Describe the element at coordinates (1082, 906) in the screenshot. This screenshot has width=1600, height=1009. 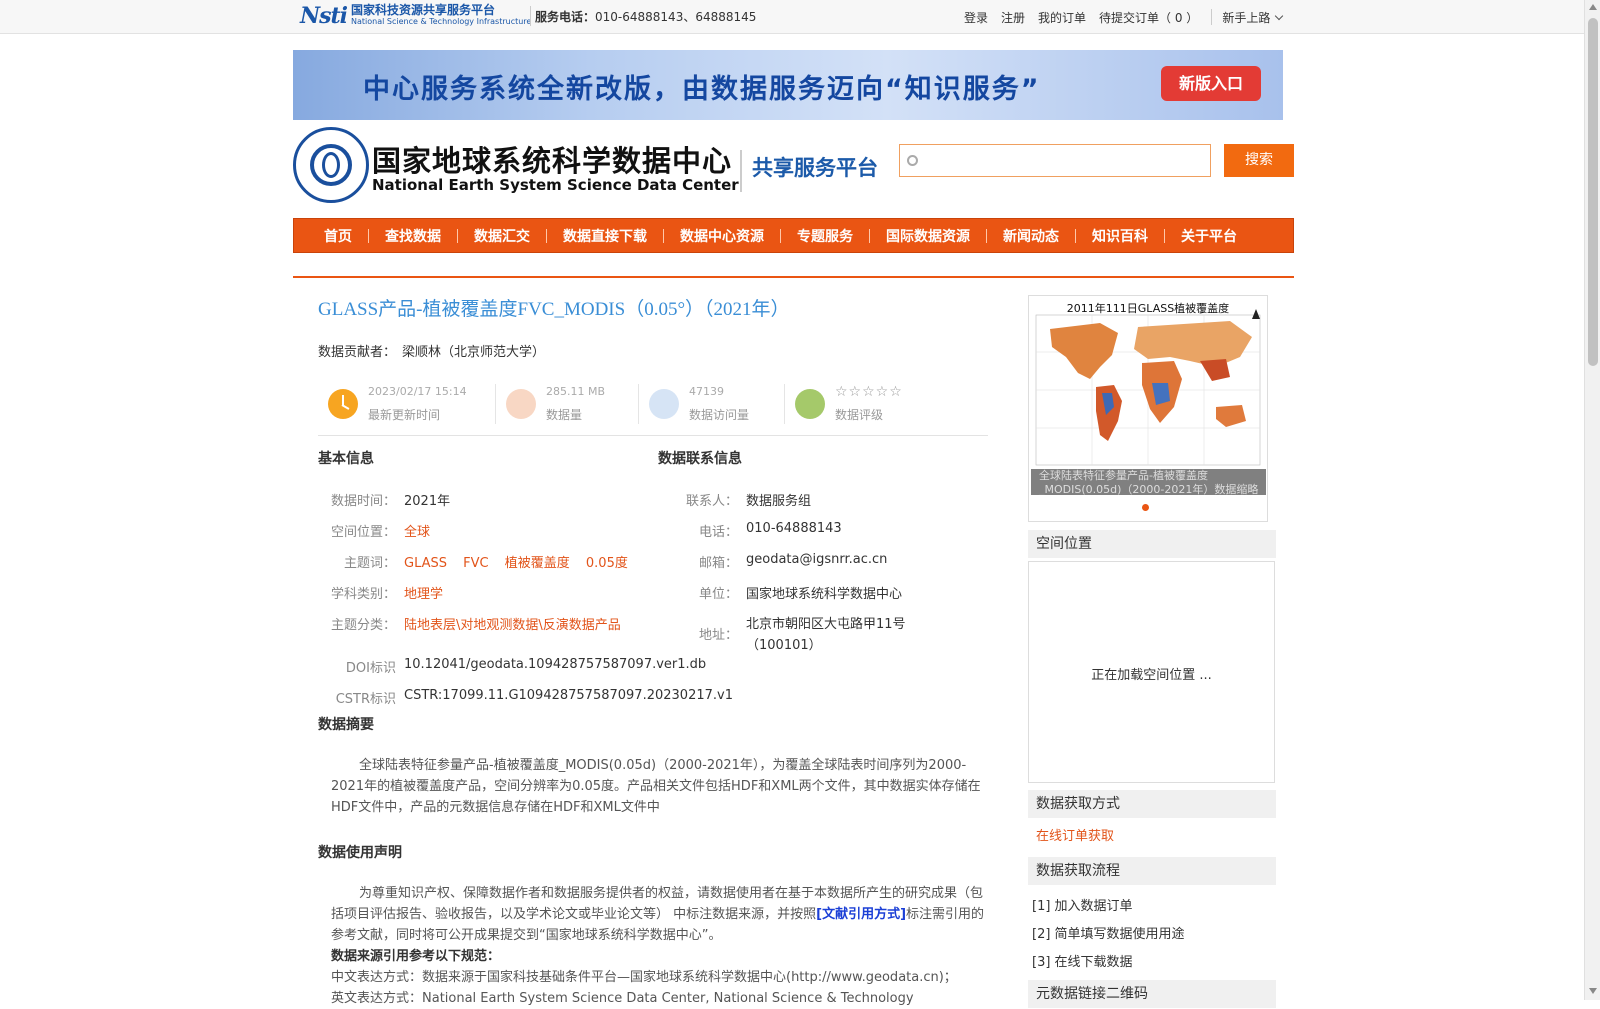
I see `flow-step: [1] 加入数据订单` at that location.